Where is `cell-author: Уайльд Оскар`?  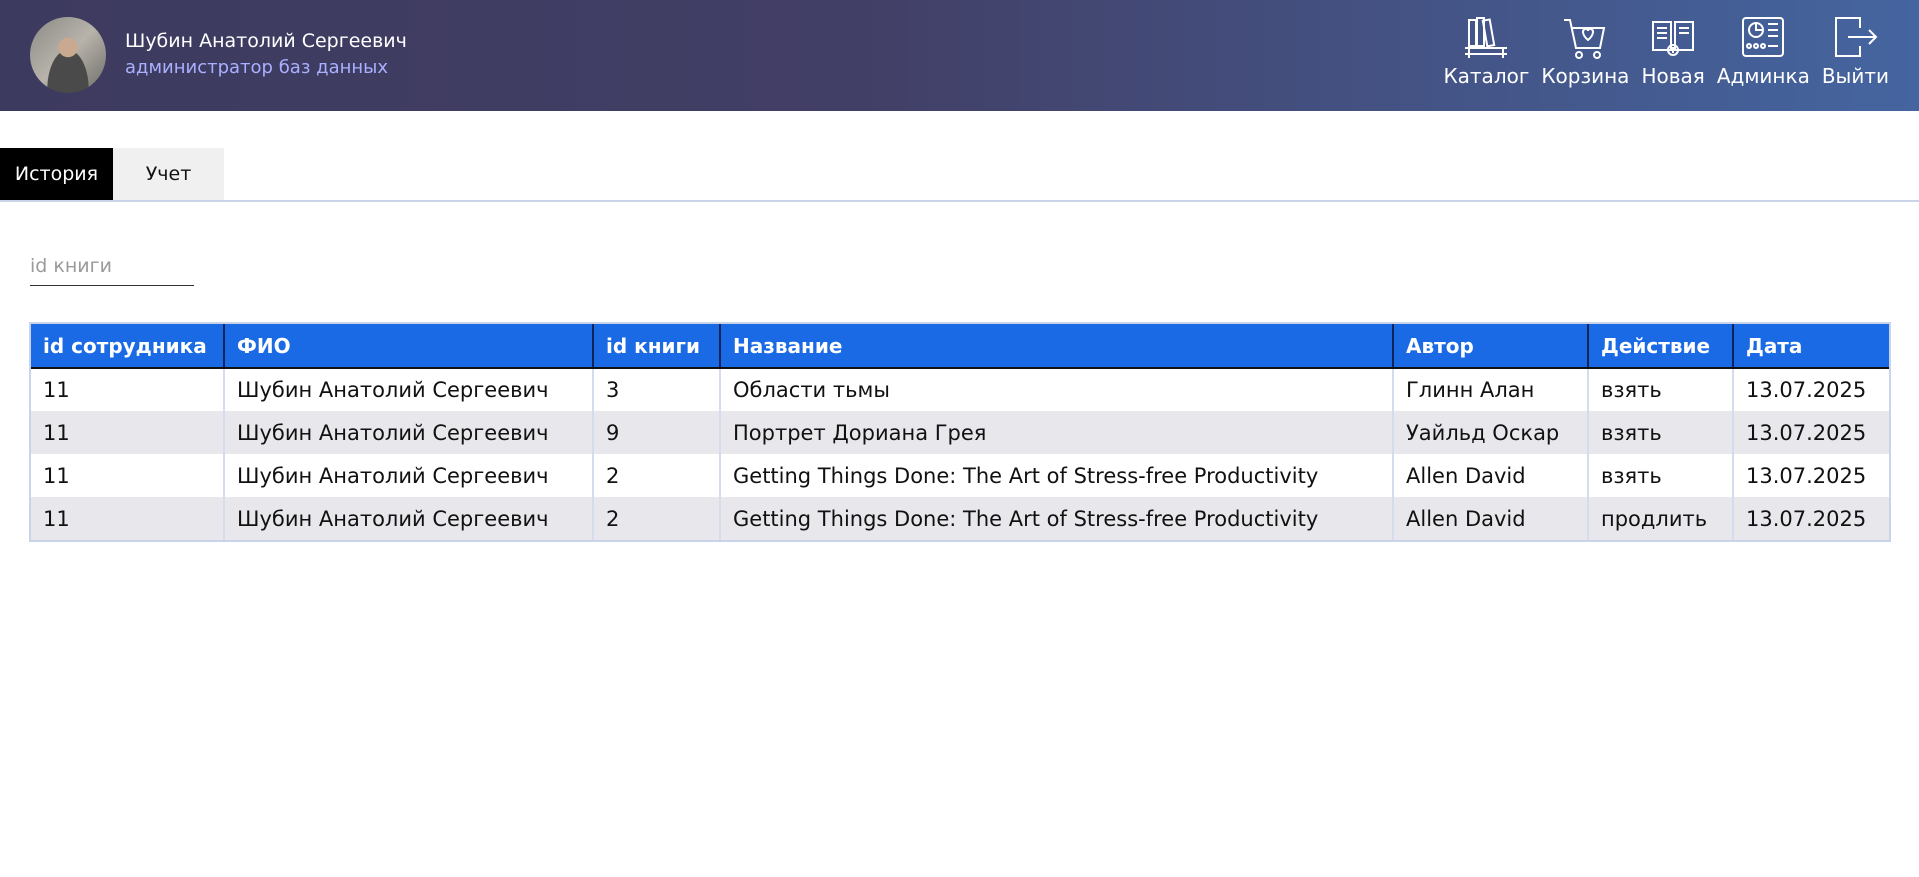 cell-author: Уайльд Оскар is located at coordinates (1491, 432).